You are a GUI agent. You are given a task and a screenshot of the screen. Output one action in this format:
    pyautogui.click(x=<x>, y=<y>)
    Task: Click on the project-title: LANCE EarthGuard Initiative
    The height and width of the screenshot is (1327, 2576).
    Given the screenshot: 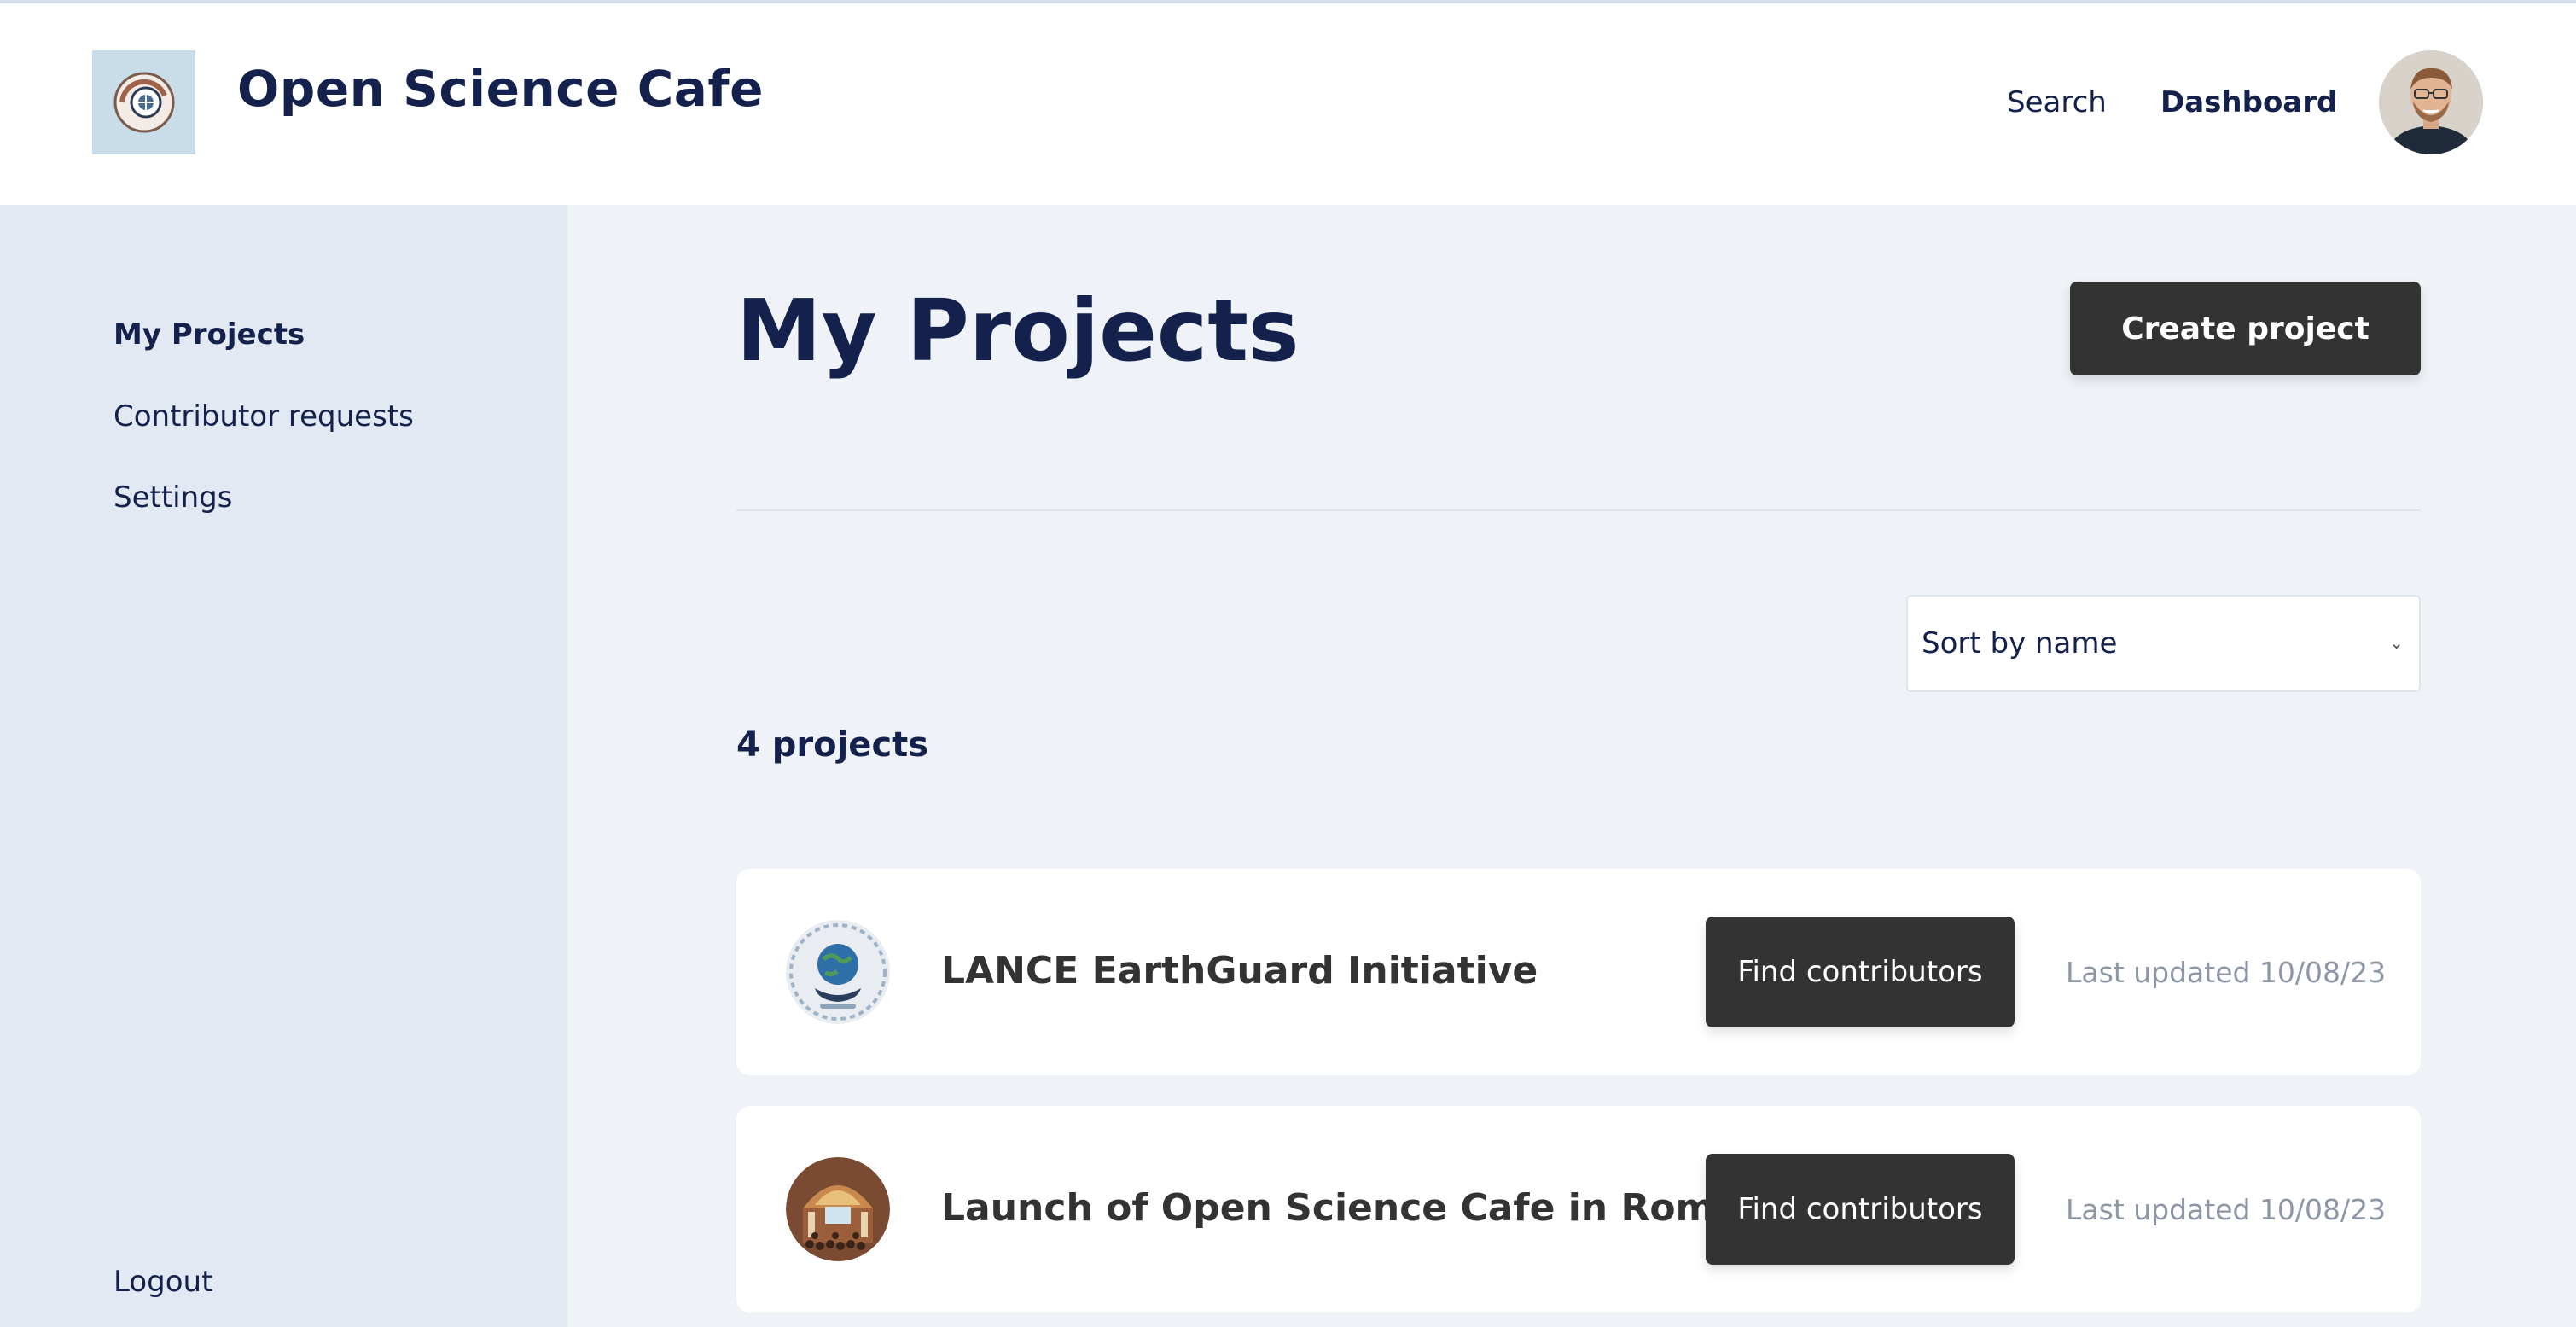 What is the action you would take?
    pyautogui.click(x=1239, y=970)
    